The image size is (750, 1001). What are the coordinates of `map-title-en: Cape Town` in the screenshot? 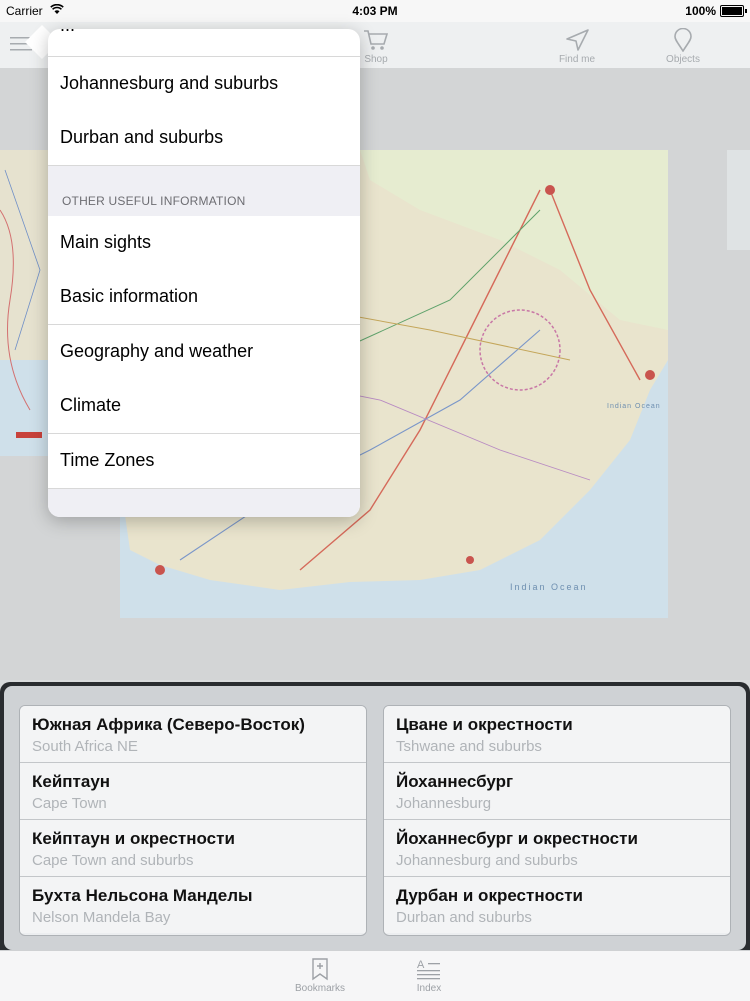 It's located at (69, 803).